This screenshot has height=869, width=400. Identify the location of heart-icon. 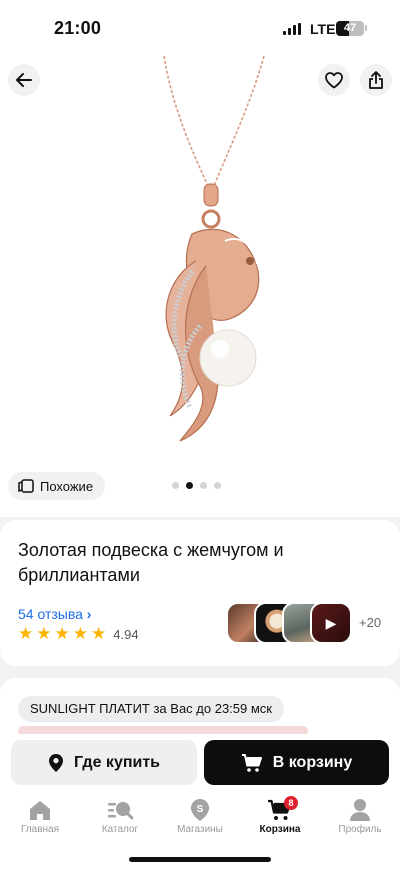
(334, 80).